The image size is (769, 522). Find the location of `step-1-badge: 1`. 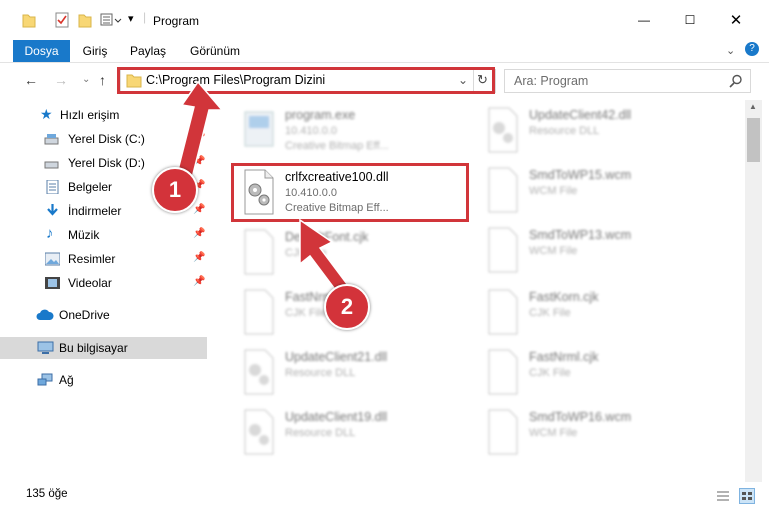

step-1-badge: 1 is located at coordinates (175, 190).